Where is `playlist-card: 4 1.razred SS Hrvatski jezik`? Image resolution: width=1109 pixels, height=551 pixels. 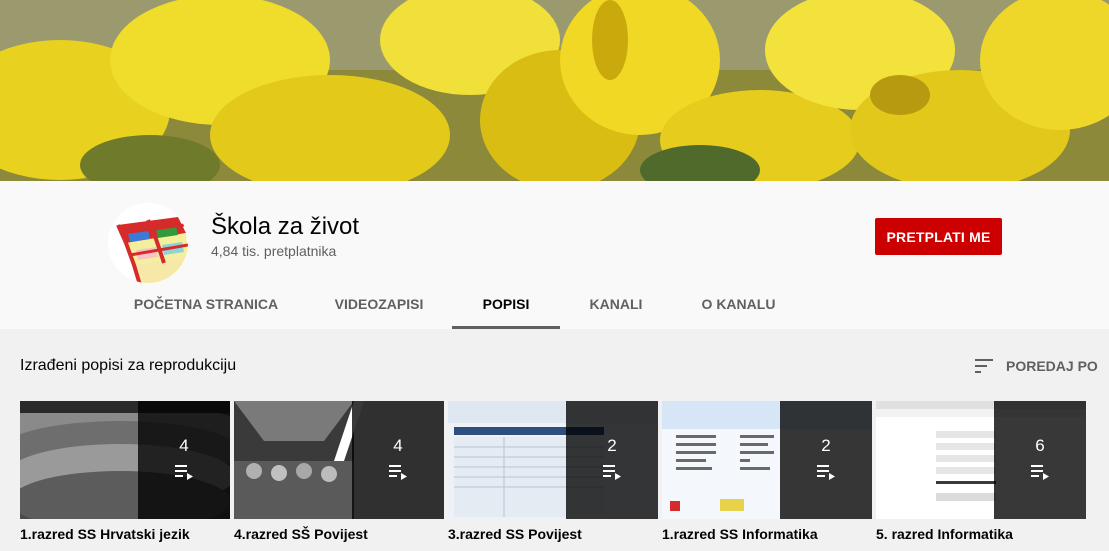
playlist-card: 4 1.razred SS Hrvatski jezik is located at coordinates (125, 471).